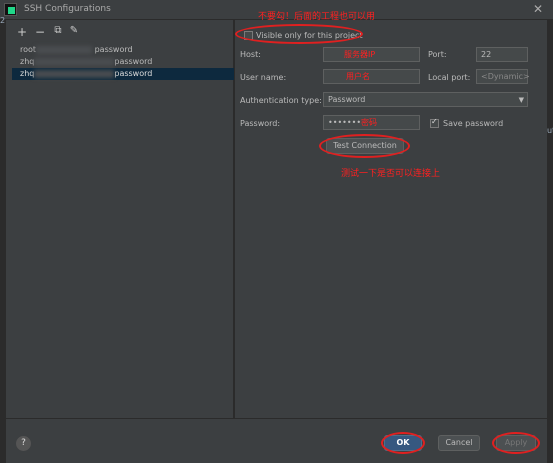 This screenshot has height=463, width=553. I want to click on chevron-down-icon: ▼, so click(521, 100).